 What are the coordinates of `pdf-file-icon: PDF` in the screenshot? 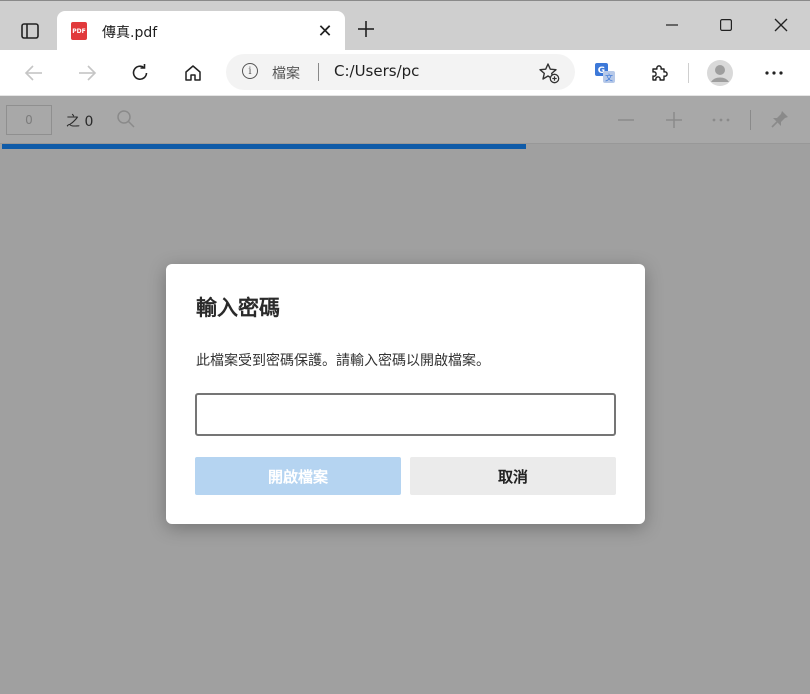 It's located at (79, 31).